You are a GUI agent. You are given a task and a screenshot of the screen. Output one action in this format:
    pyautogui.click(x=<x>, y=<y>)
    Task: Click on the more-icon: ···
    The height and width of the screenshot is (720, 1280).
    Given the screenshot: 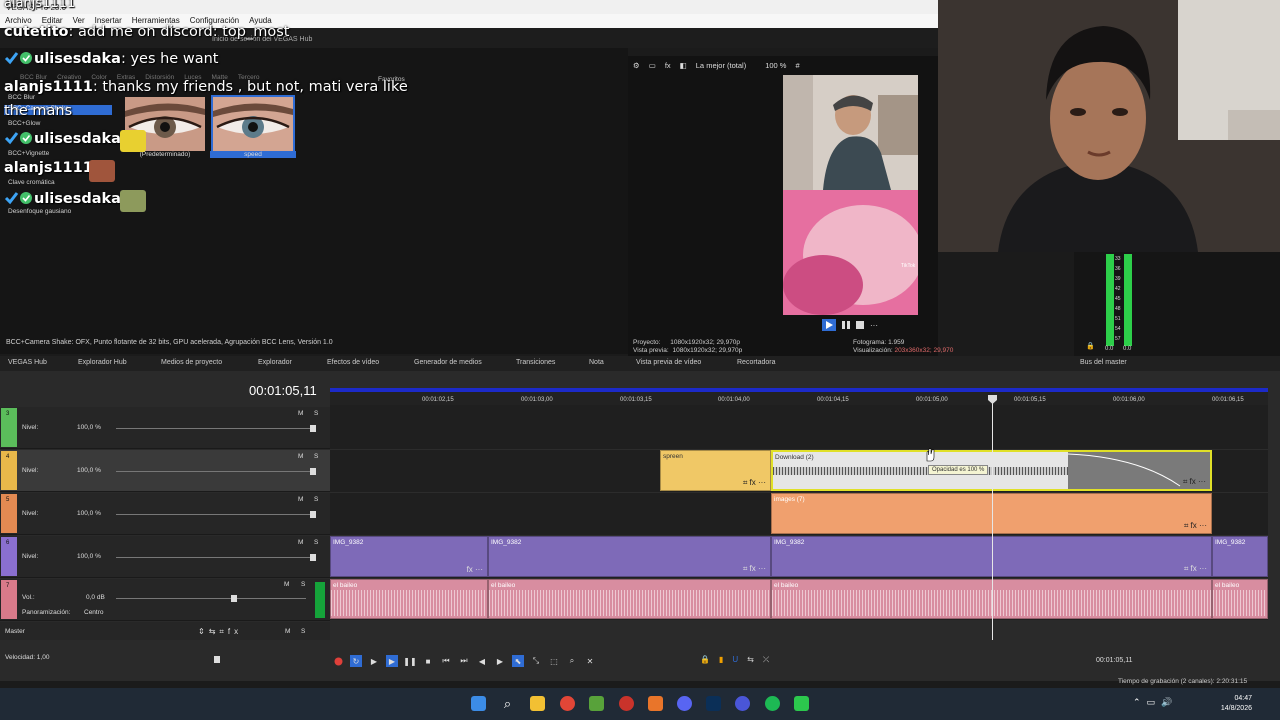 What is the action you would take?
    pyautogui.click(x=874, y=325)
    